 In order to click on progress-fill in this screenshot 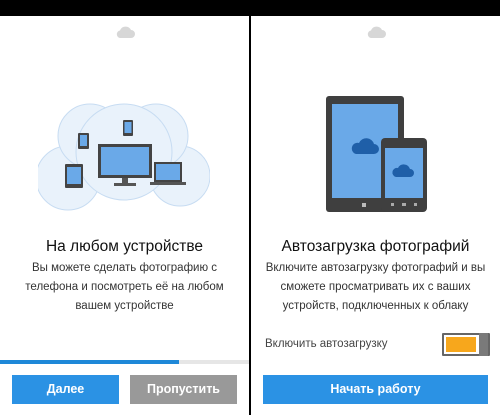, I will do `click(90, 362)`.